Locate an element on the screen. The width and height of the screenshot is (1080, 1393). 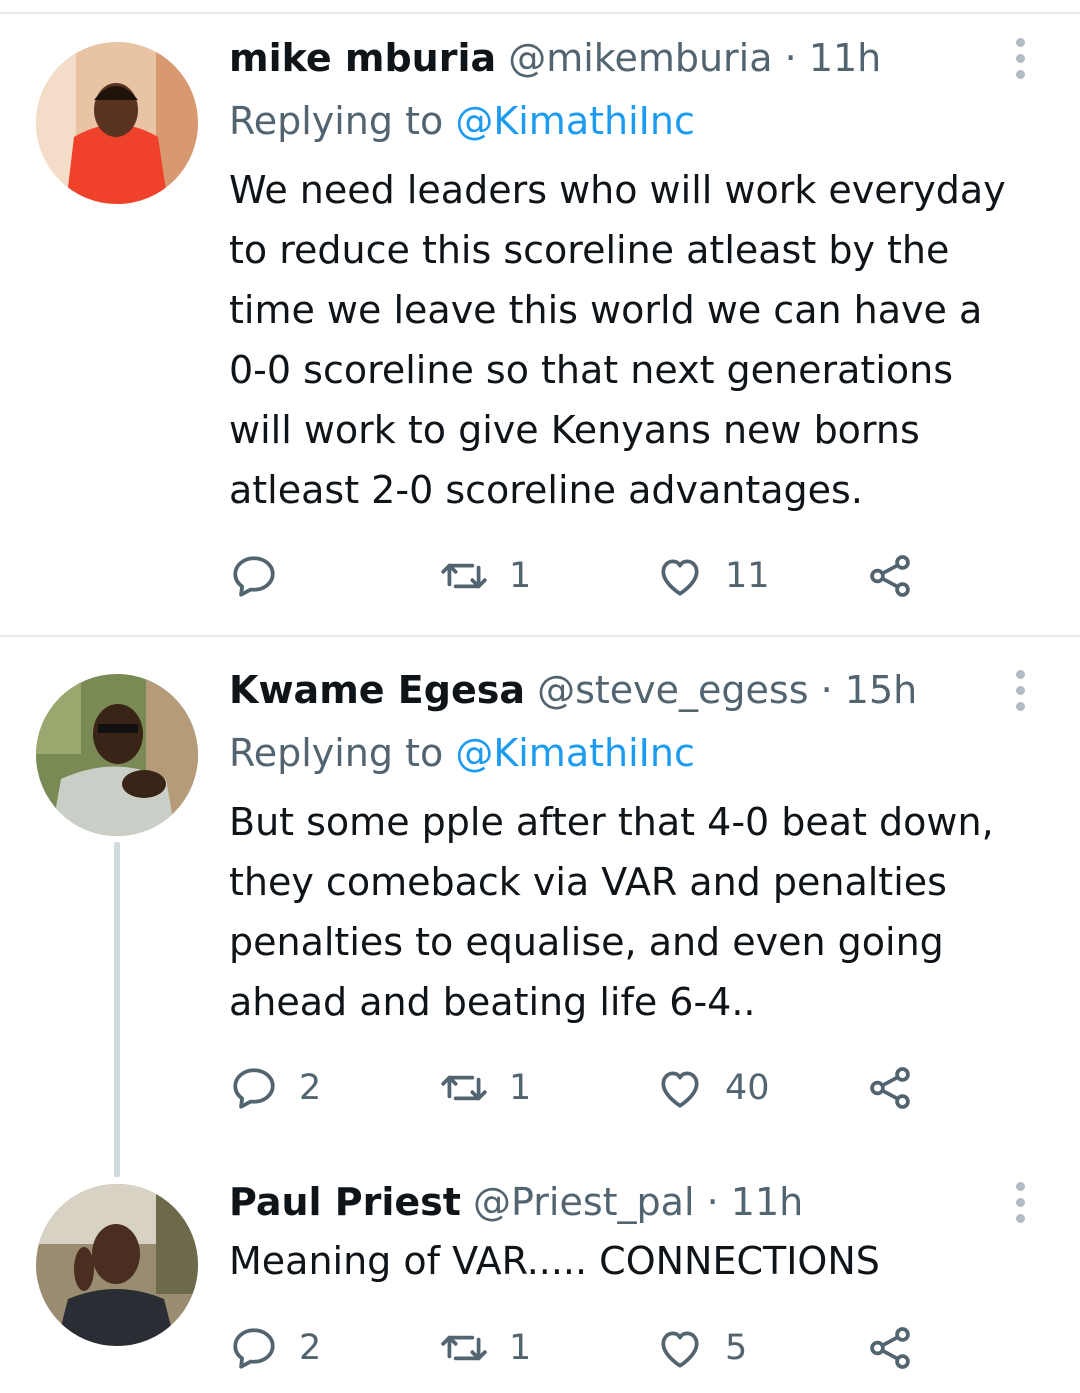
tweet-header: Paul Priest @Priest_pal · 11h is located at coordinates (516, 1202).